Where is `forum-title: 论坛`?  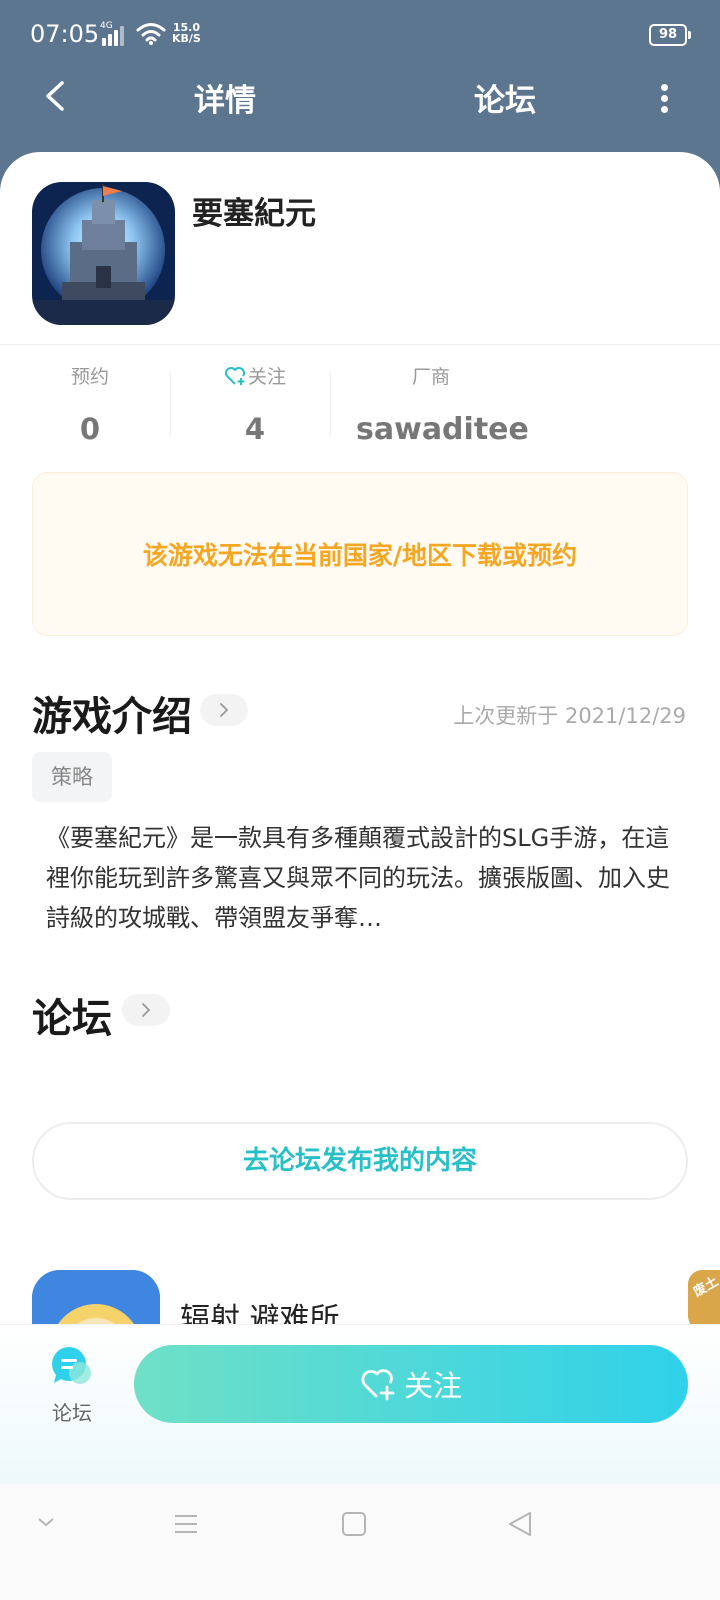
forum-title: 论坛 is located at coordinates (72, 1015).